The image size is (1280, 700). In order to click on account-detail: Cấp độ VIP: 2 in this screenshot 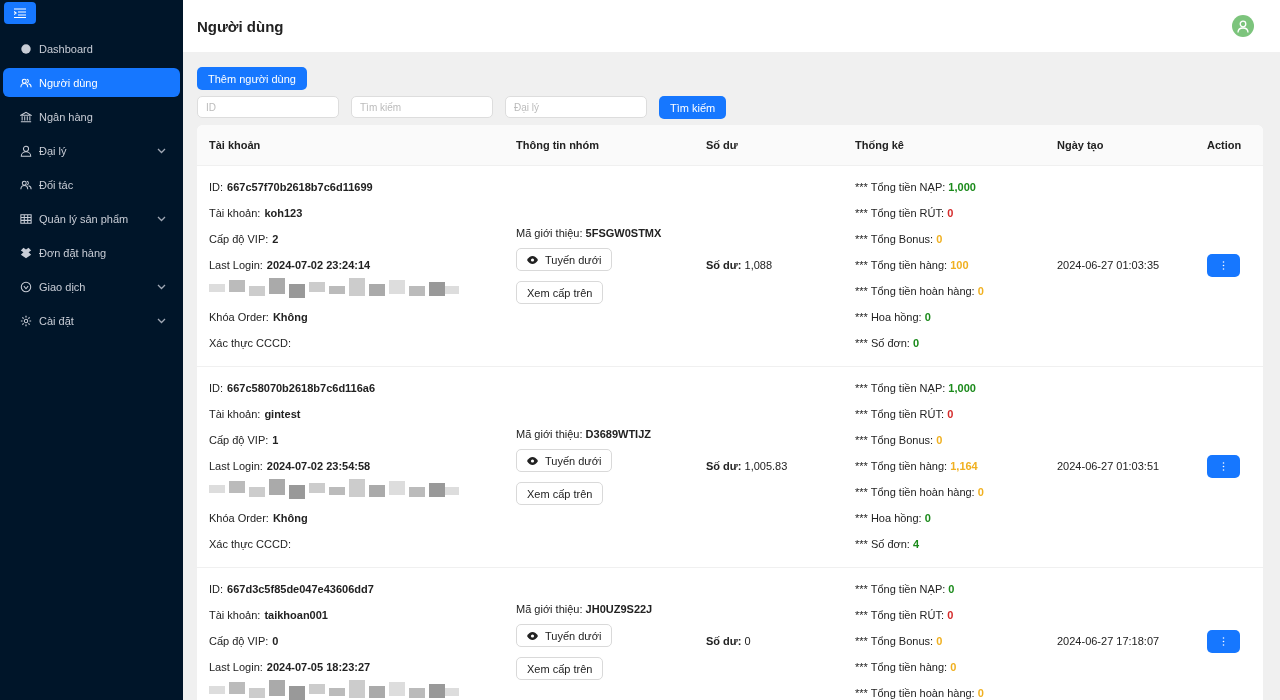, I will do `click(244, 239)`.